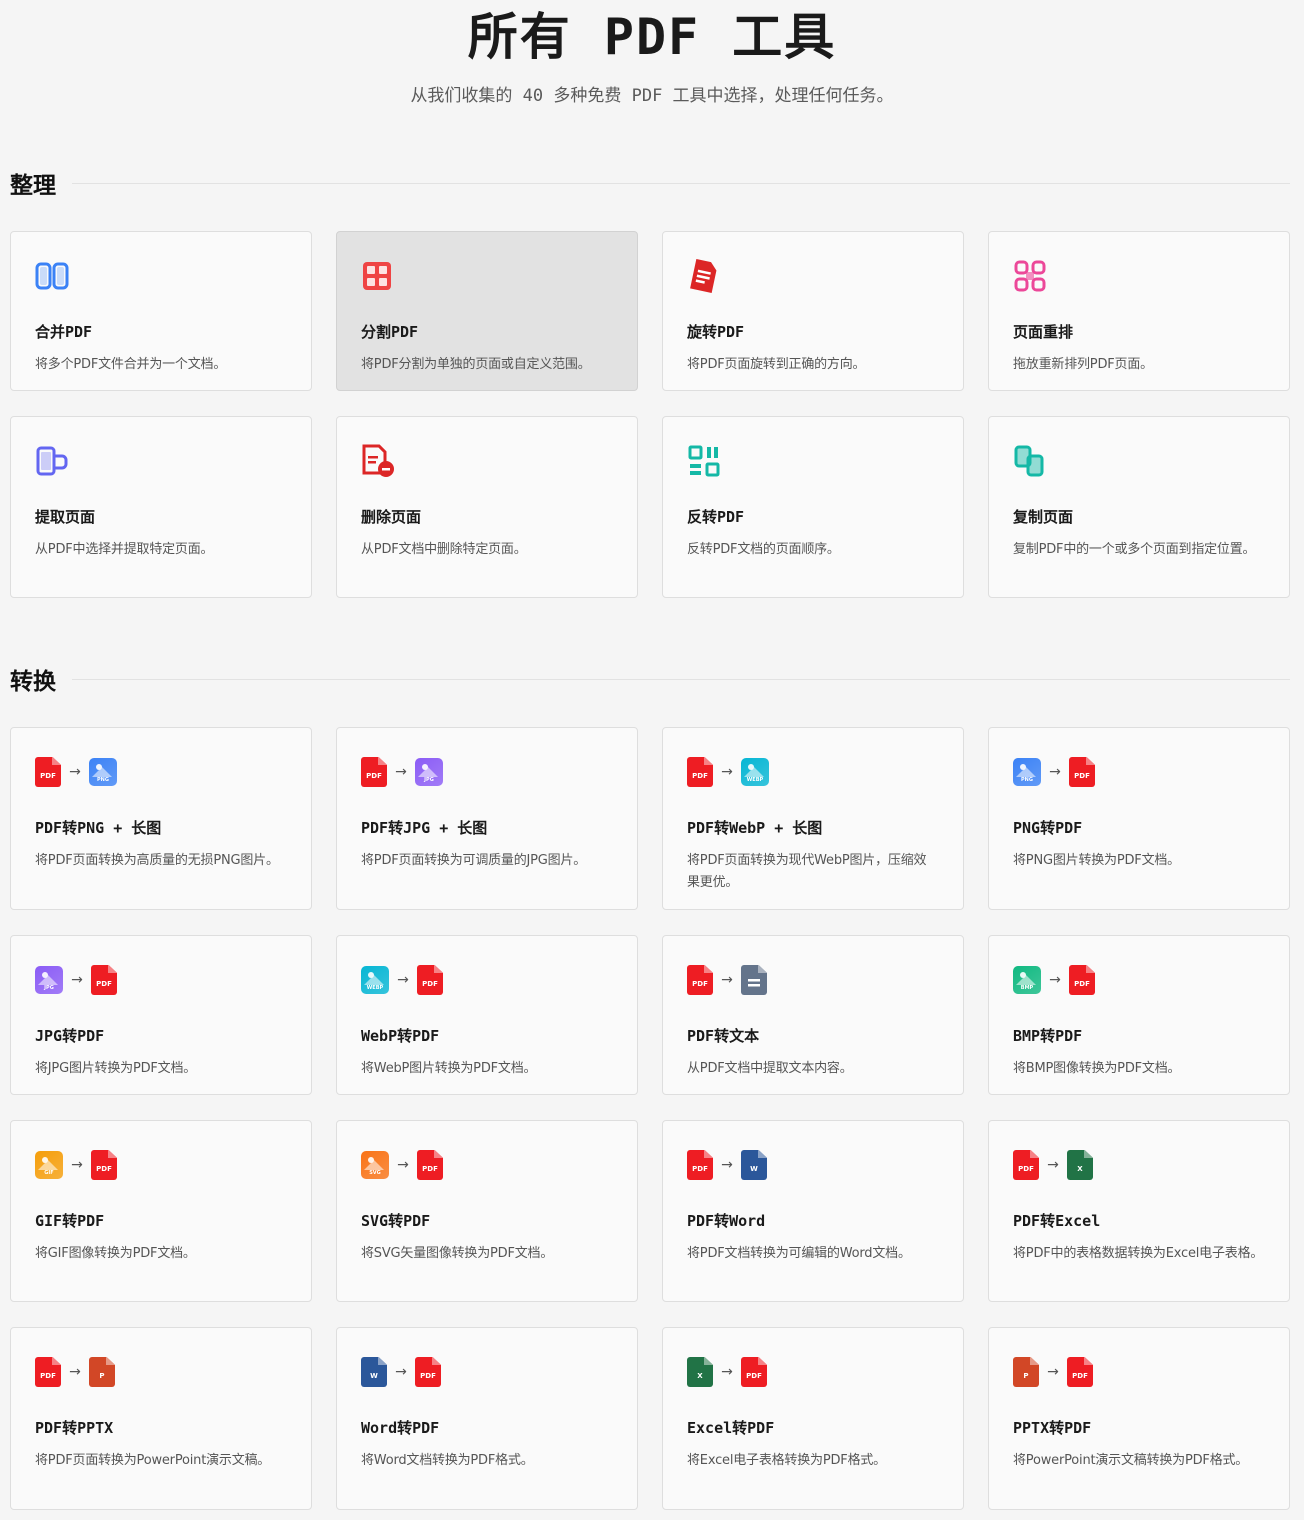 Image resolution: width=1304 pixels, height=1520 pixels. I want to click on tool-card: X → PDF Excel转PDF 将Excel电子表格转换为PDF格式。, so click(813, 1418).